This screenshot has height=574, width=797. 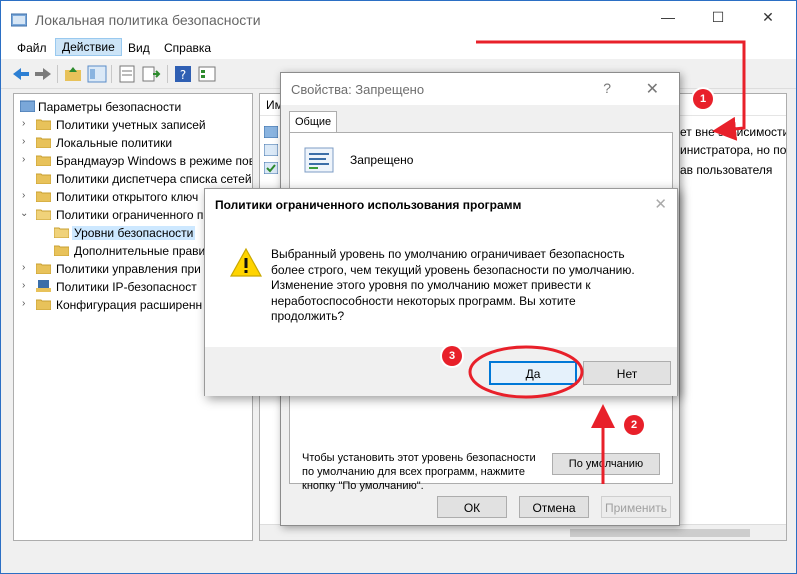 What do you see at coordinates (627, 373) in the screenshot?
I see `no-button: Нет` at bounding box center [627, 373].